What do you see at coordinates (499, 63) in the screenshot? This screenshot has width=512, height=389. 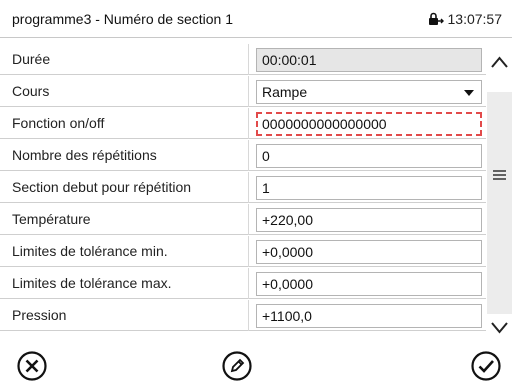 I see `chevron-up-icon` at bounding box center [499, 63].